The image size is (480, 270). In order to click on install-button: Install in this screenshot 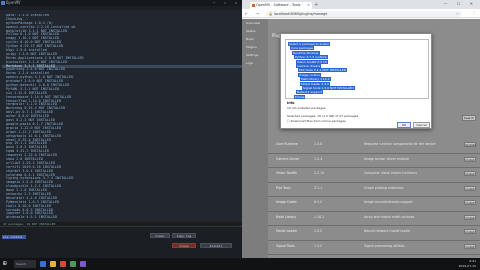, I will do `click(216, 245)`.